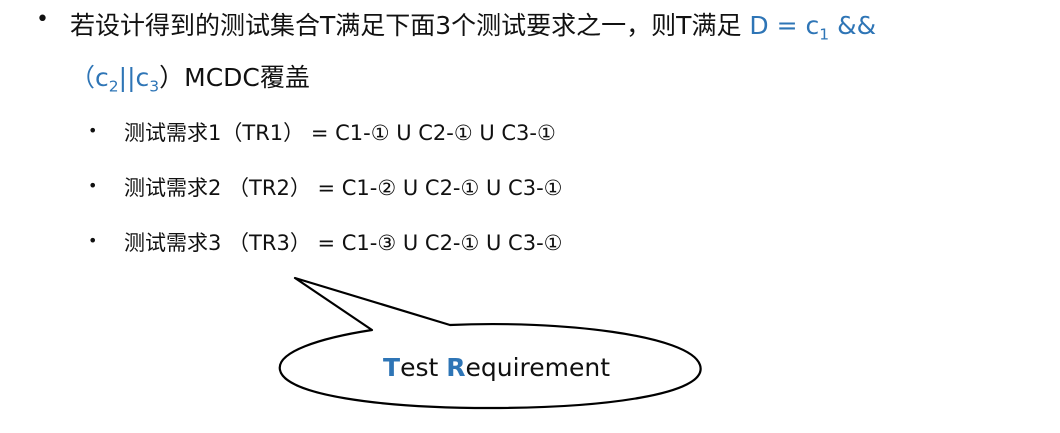 Image resolution: width=1060 pixels, height=433 pixels. Describe the element at coordinates (490, 343) in the screenshot. I see `callout-bubble-shape` at that location.